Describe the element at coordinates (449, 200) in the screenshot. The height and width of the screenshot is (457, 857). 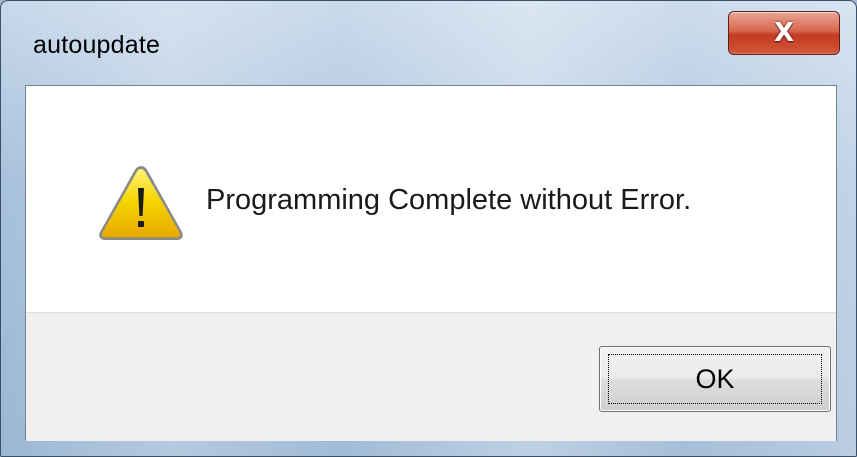
I see `dialog-message: Programming Complete without Error.` at that location.